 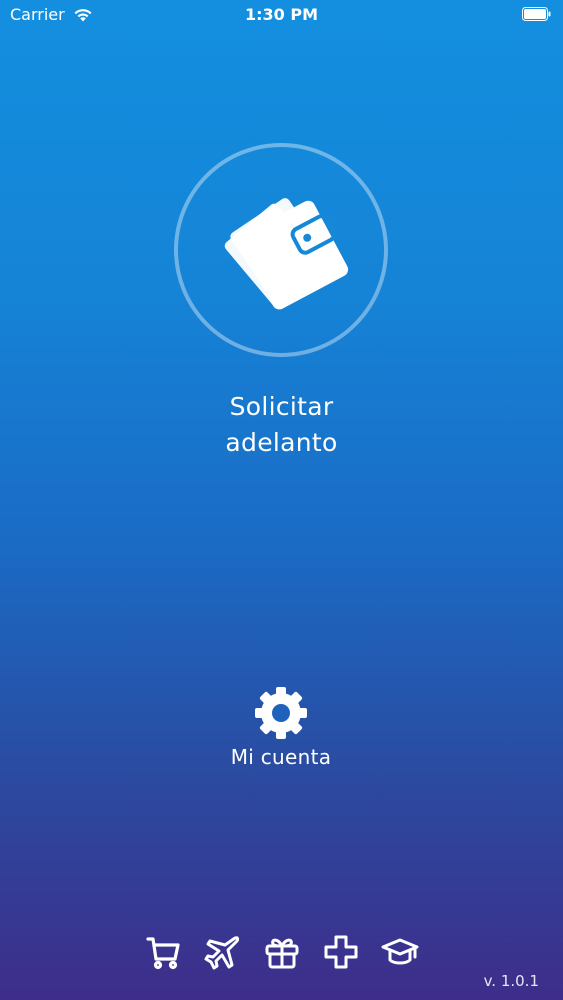 What do you see at coordinates (511, 981) in the screenshot?
I see `app-version: v. 1.0.1` at bounding box center [511, 981].